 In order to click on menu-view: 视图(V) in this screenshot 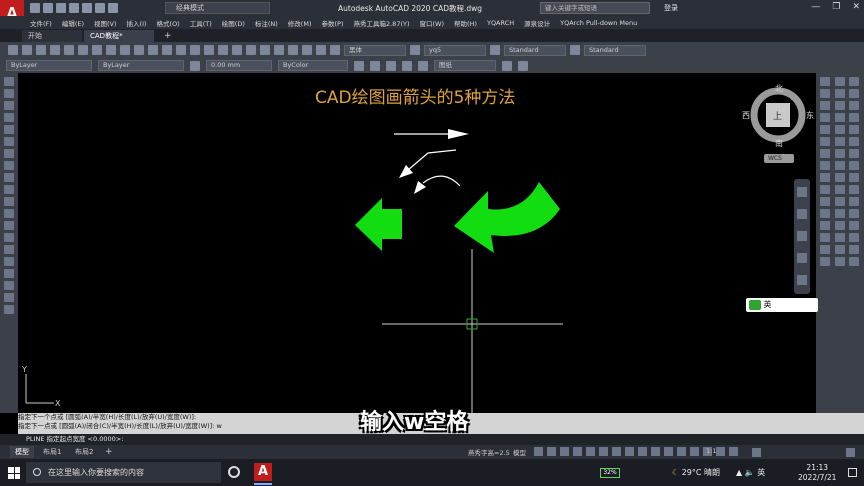, I will do `click(105, 23)`.